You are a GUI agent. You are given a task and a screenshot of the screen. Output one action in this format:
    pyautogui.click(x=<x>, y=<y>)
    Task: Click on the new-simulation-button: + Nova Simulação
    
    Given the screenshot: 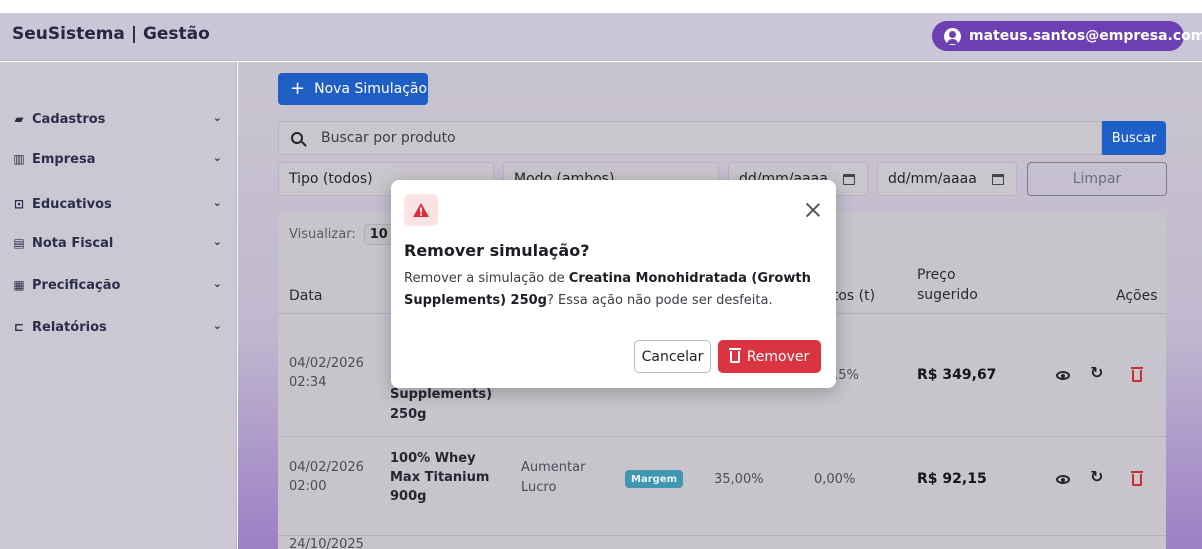 What is the action you would take?
    pyautogui.click(x=353, y=89)
    